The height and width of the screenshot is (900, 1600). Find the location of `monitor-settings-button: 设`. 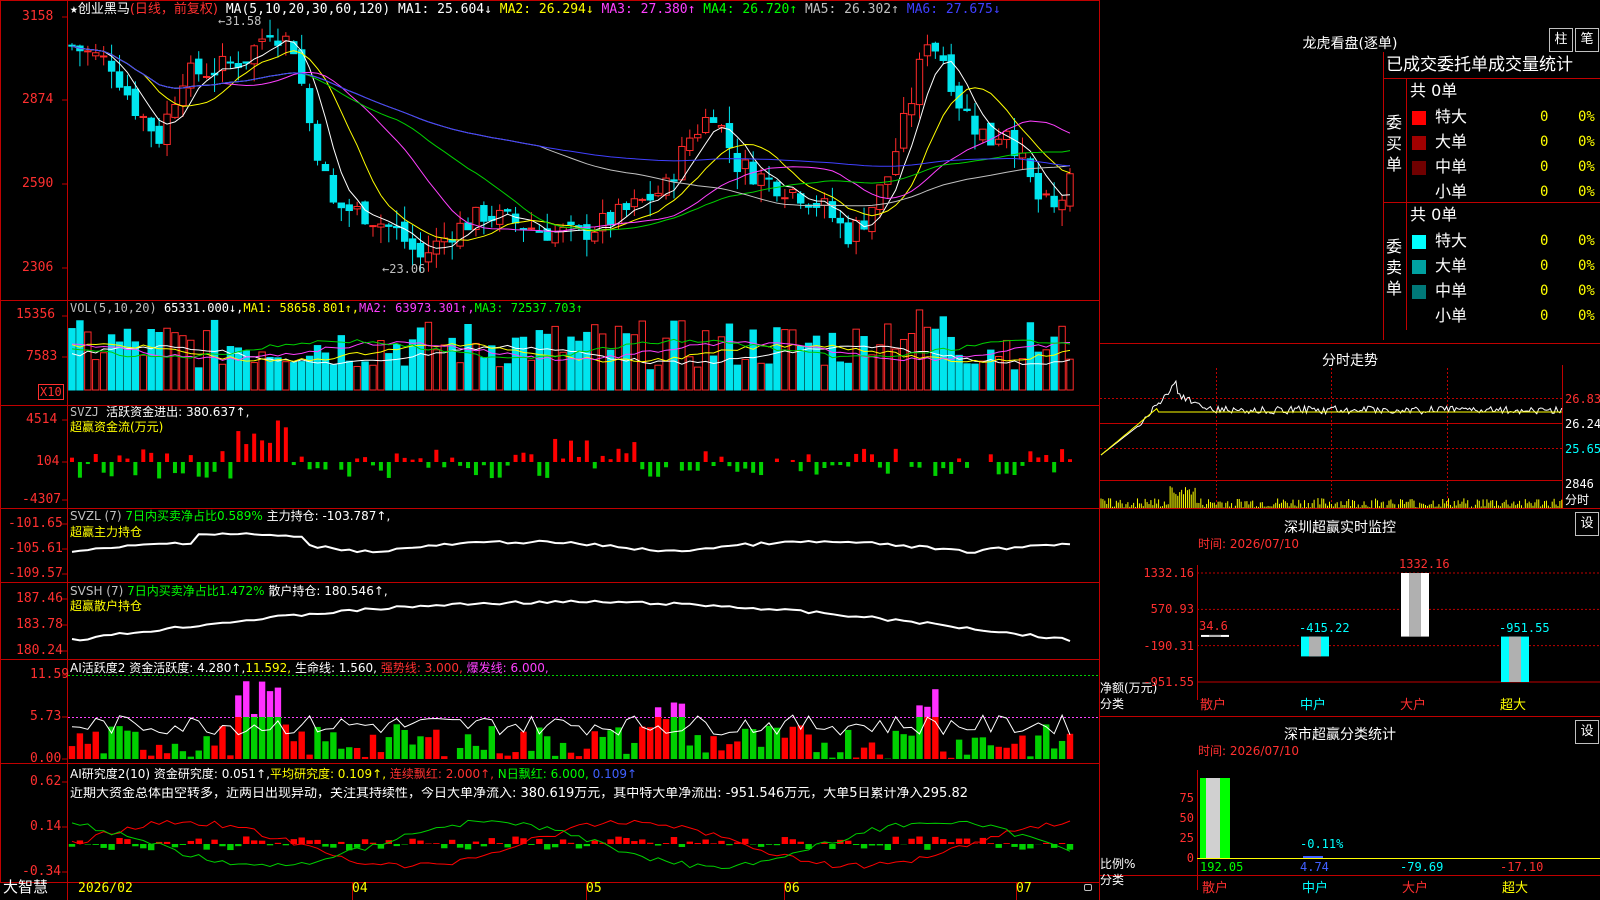

monitor-settings-button: 设 is located at coordinates (1587, 524).